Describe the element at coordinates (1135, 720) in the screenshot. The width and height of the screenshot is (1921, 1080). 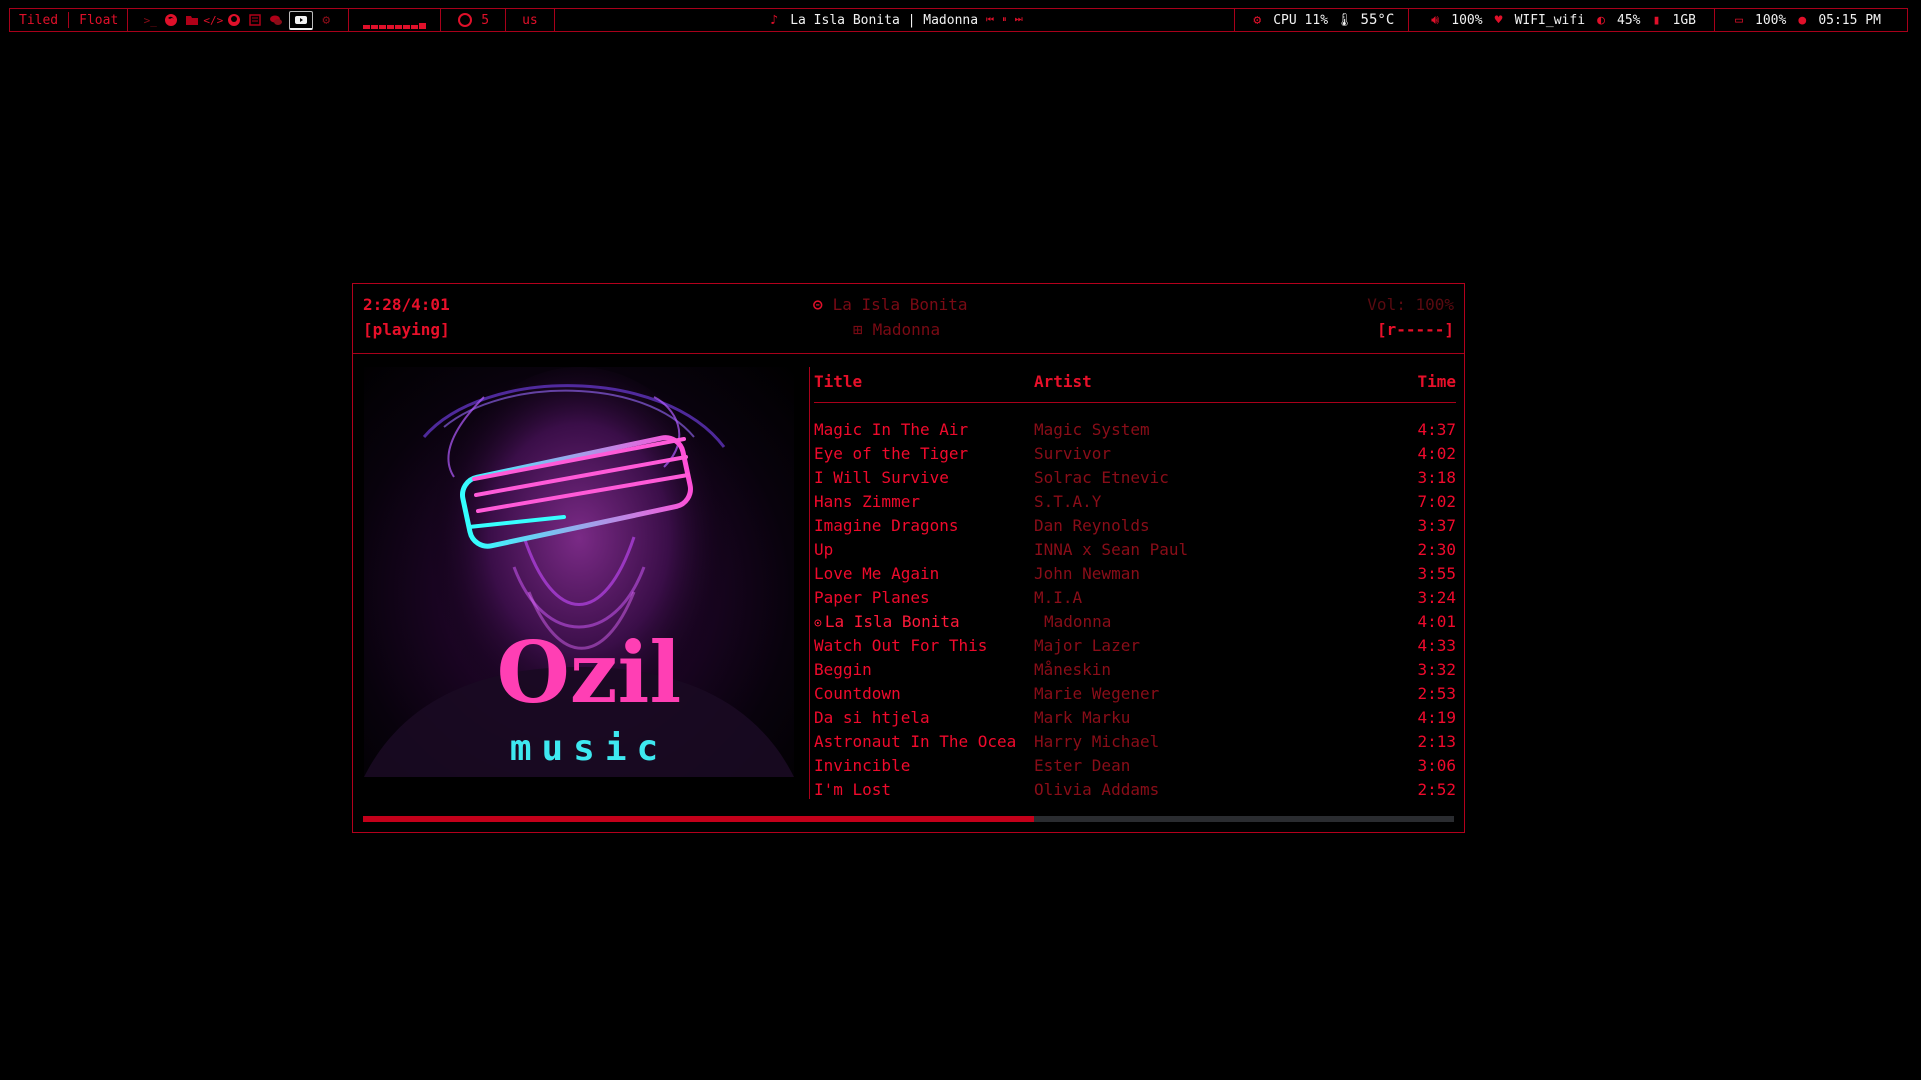
I see `playlist-row: Da si htjela Mark Marku 4:19` at that location.